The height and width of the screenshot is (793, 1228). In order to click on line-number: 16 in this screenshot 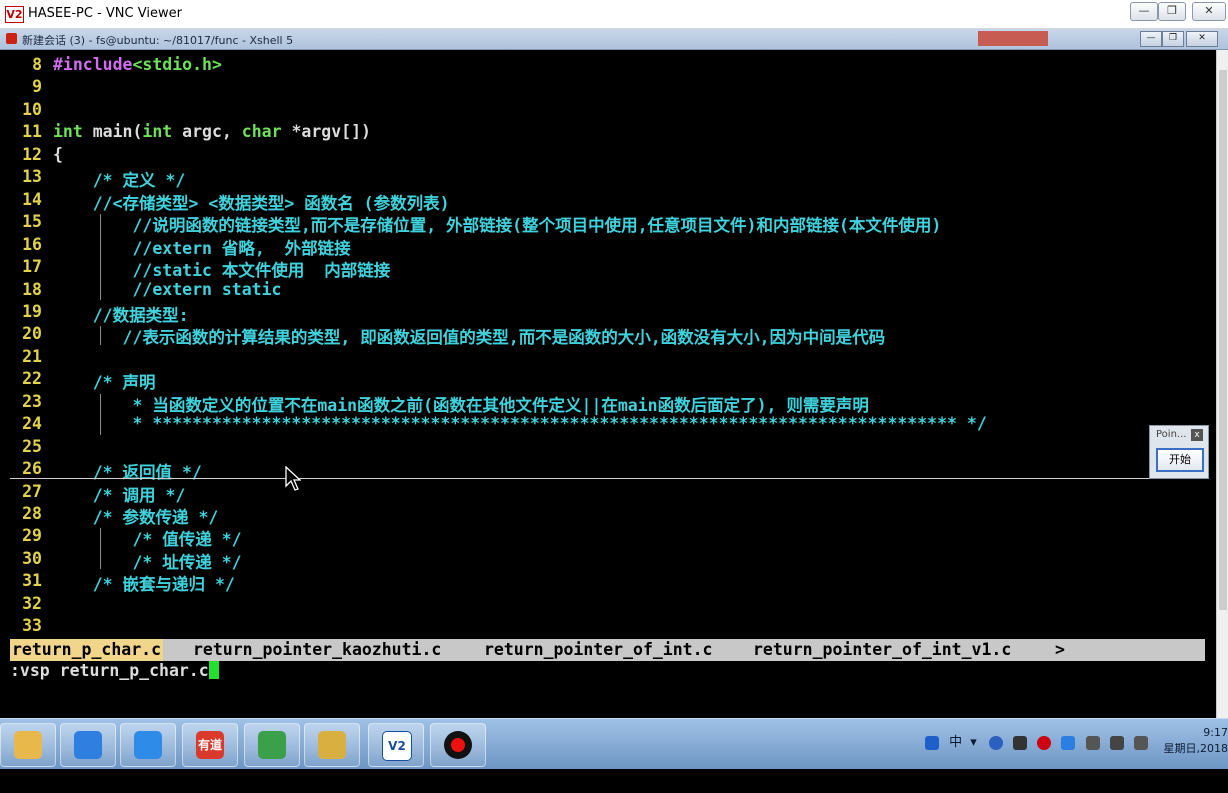, I will do `click(32, 244)`.